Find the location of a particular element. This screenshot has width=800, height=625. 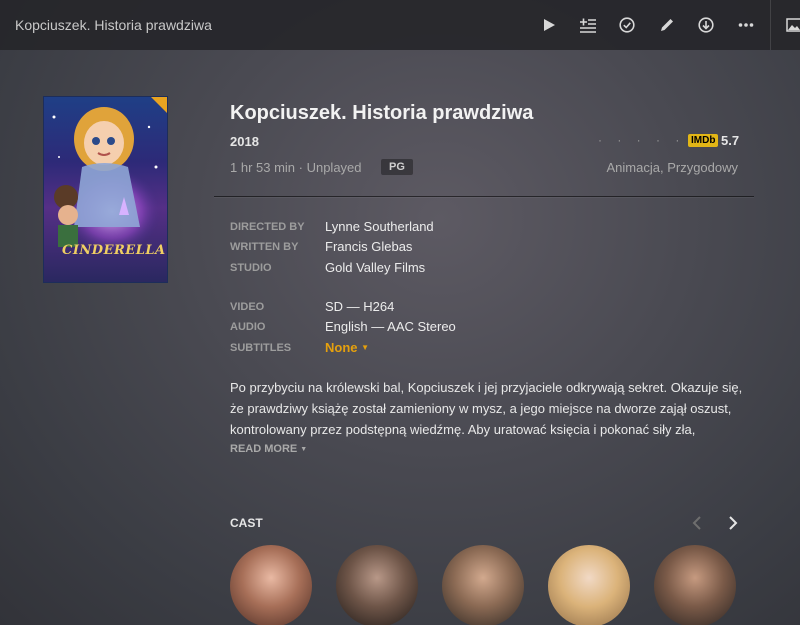

user-rating-stars: · · · · · is located at coordinates (641, 140).